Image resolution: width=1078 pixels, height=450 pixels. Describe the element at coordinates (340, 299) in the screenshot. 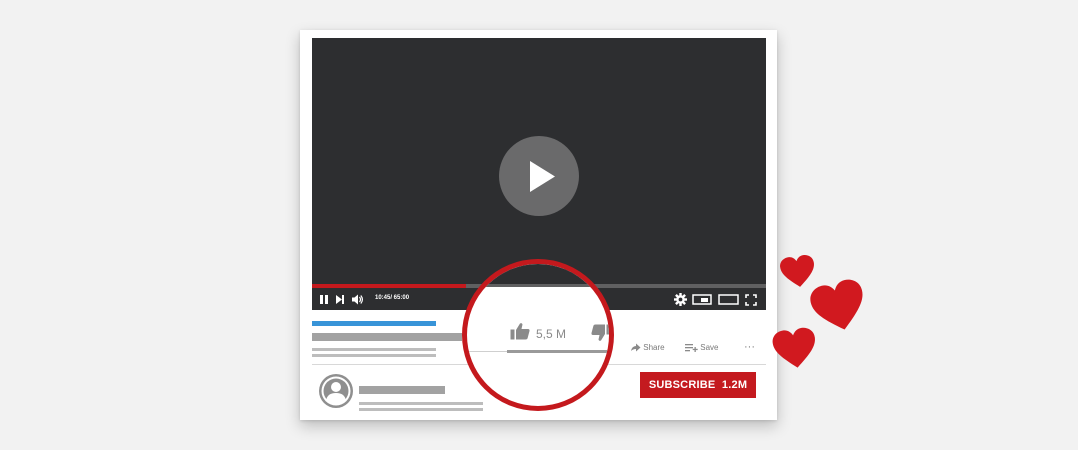

I see `next-icon` at that location.